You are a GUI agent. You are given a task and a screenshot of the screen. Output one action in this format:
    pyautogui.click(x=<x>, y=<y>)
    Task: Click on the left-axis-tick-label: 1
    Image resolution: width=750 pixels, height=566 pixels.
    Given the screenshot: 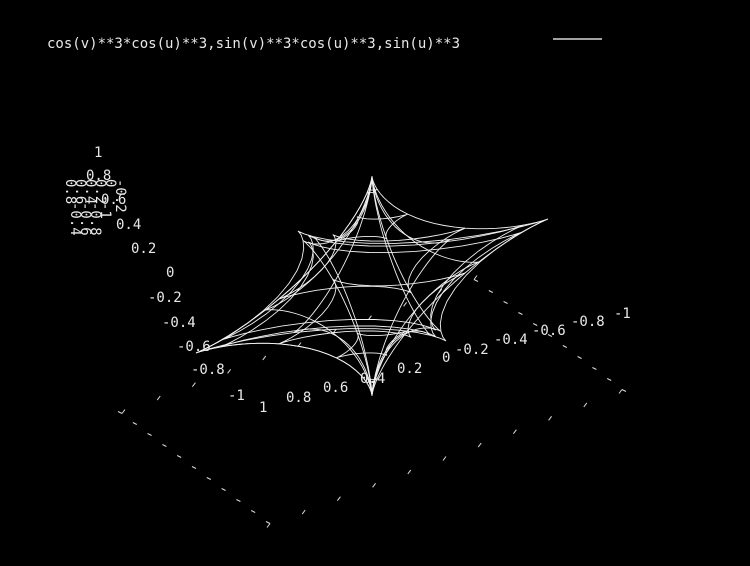 What is the action you would take?
    pyautogui.click(x=98, y=153)
    